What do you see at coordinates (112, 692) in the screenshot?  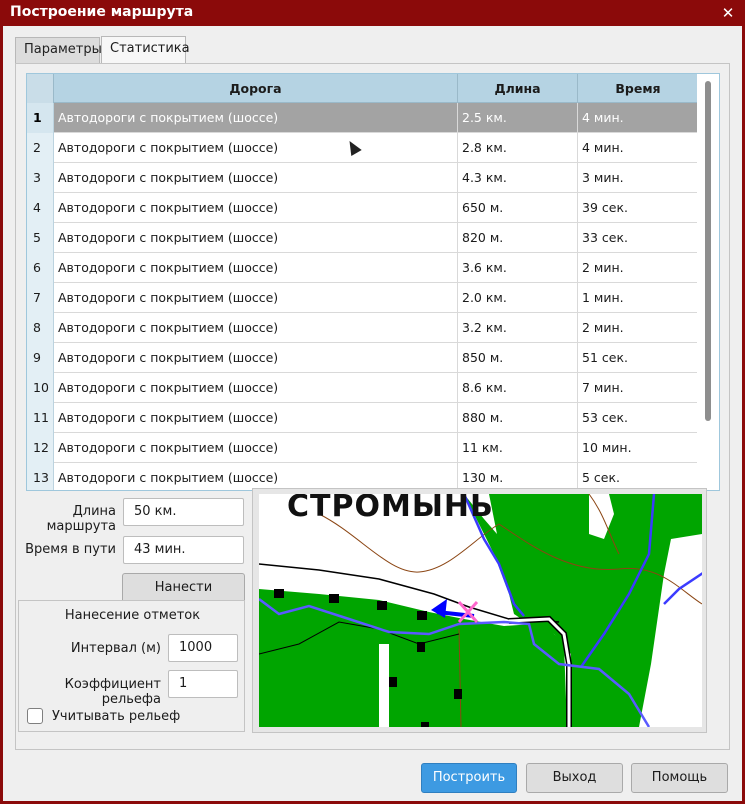 I see `relief-coef-label: Коэффициент рельефа` at bounding box center [112, 692].